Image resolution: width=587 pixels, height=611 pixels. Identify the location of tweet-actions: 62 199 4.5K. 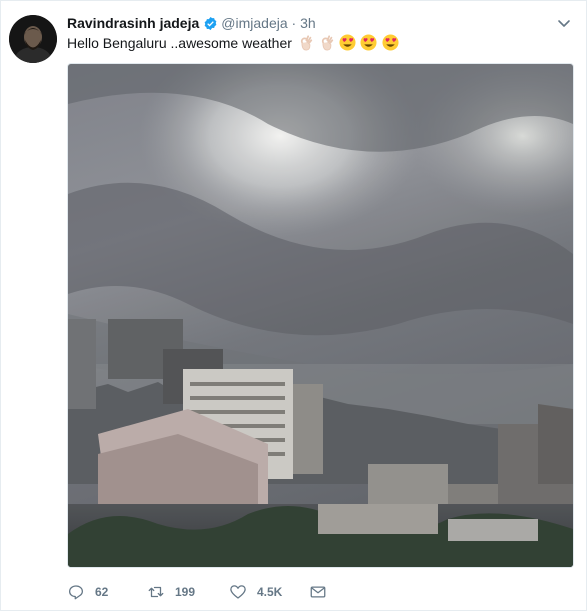
(316, 592).